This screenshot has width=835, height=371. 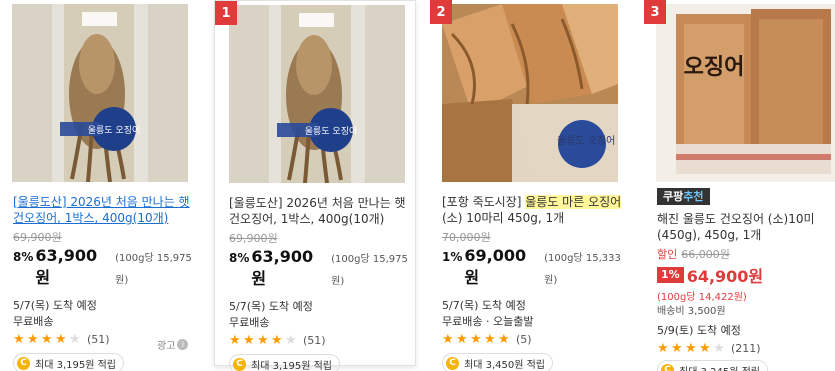 What do you see at coordinates (524, 339) in the screenshot?
I see `review-count: (5)` at bounding box center [524, 339].